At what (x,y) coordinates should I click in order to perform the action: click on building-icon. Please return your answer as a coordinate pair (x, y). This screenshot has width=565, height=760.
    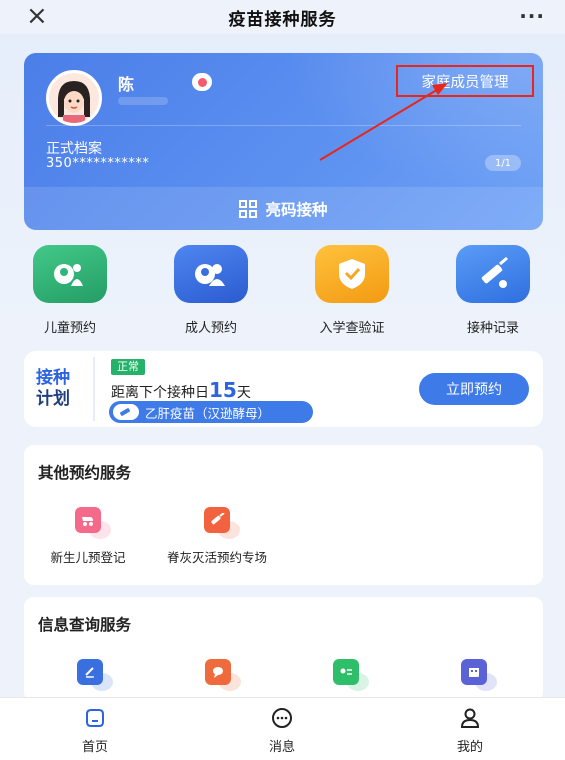
    Looking at the image, I should click on (479, 675).